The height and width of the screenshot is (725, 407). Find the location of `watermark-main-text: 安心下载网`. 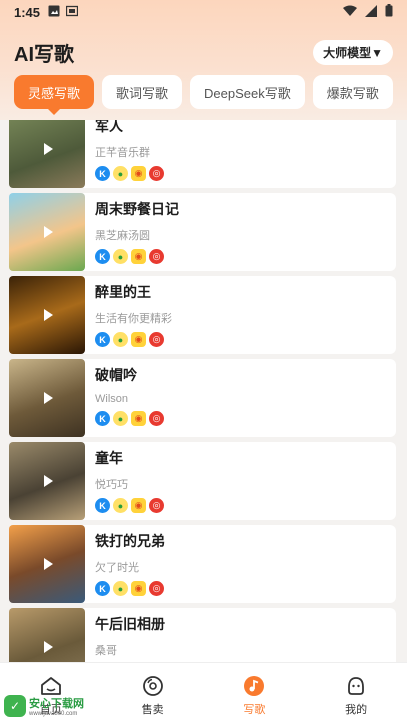

watermark-main-text: 安心下载网 is located at coordinates (56, 704).